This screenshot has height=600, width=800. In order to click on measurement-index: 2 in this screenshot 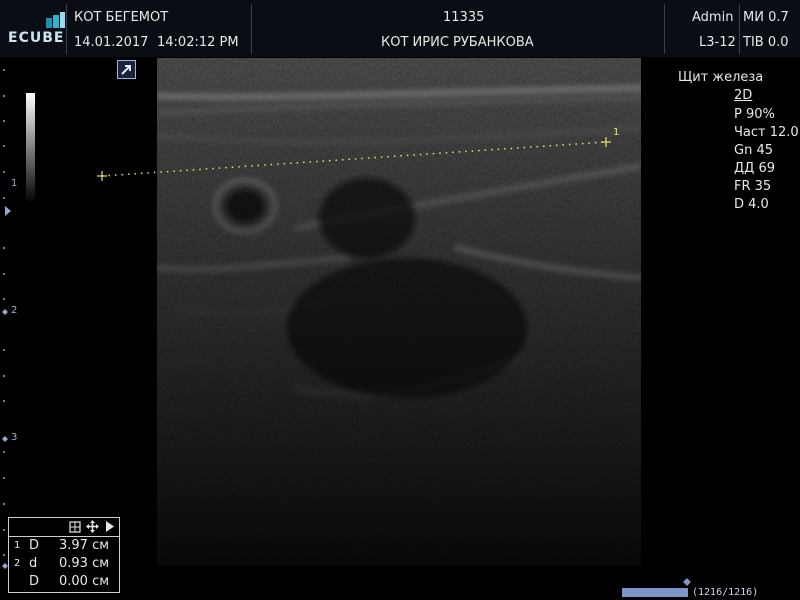, I will do `click(17, 563)`.